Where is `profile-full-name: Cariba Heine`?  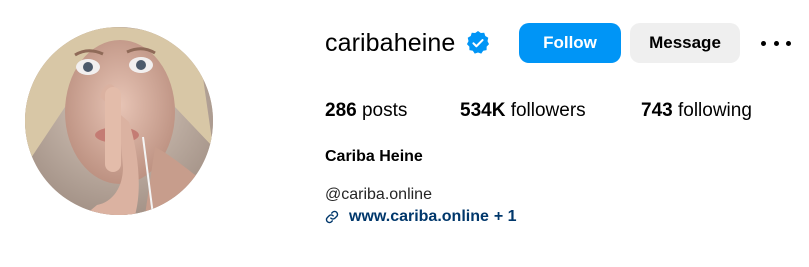 profile-full-name: Cariba Heine is located at coordinates (374, 156).